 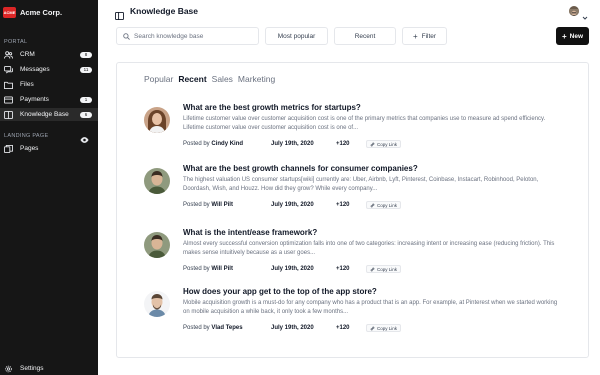 What do you see at coordinates (26, 136) in the screenshot?
I see `section-label-landing-page: LANDING PAGE` at bounding box center [26, 136].